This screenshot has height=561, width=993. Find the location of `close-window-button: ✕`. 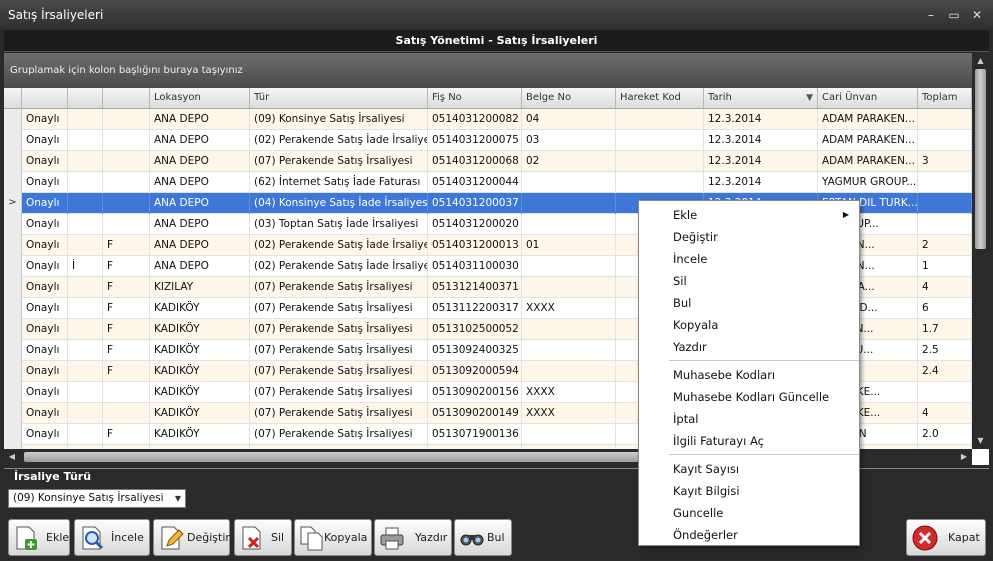

close-window-button: ✕ is located at coordinates (977, 15).